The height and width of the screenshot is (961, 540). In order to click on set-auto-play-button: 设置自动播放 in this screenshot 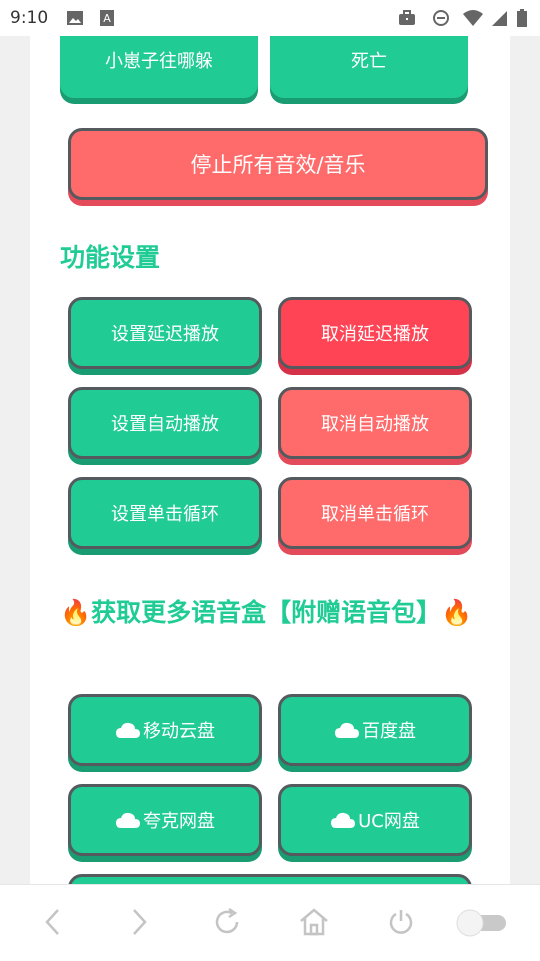, I will do `click(165, 423)`.